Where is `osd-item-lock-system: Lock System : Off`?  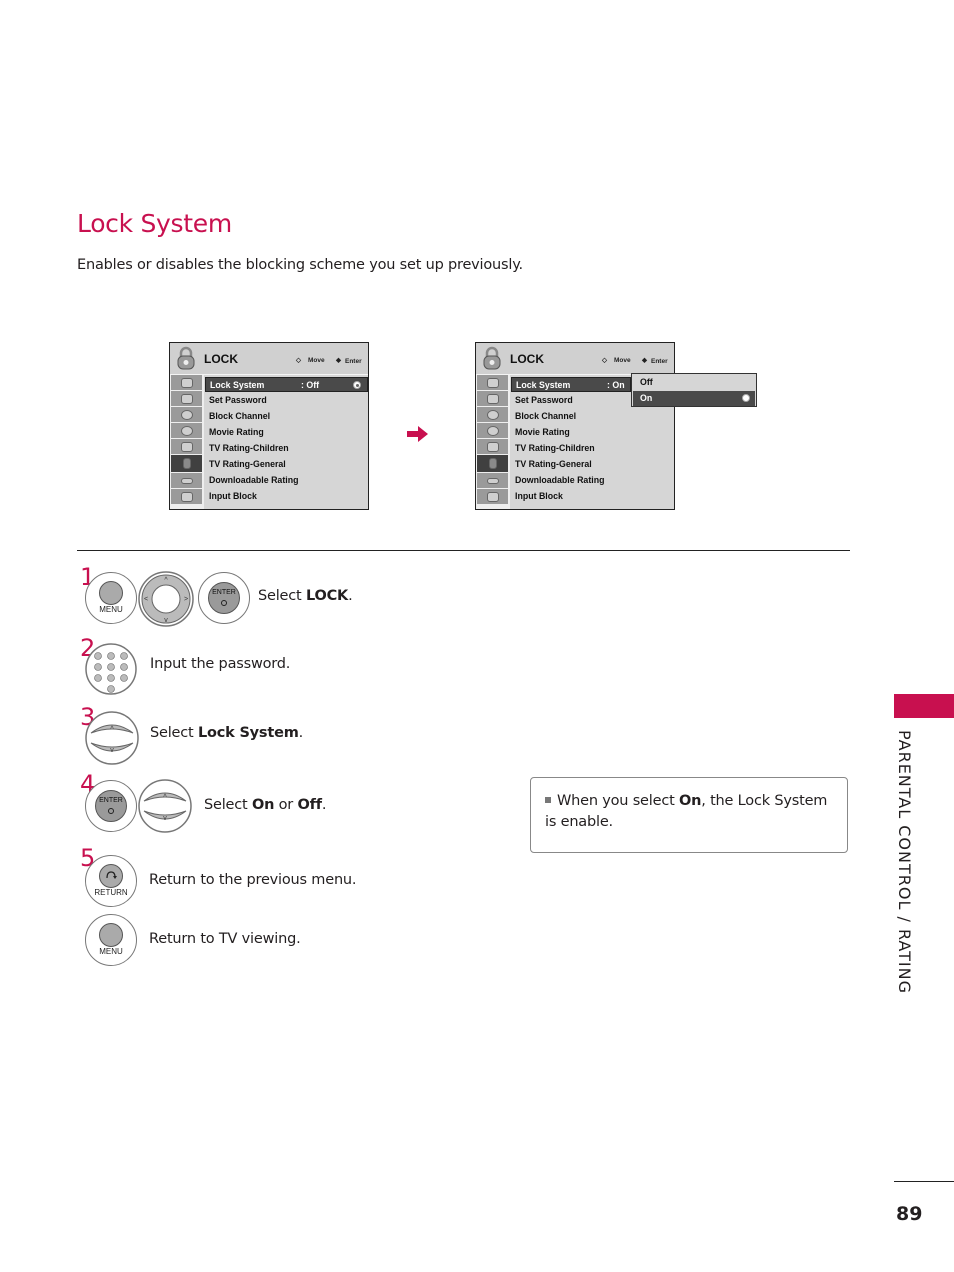 osd-item-lock-system: Lock System : Off is located at coordinates (286, 384).